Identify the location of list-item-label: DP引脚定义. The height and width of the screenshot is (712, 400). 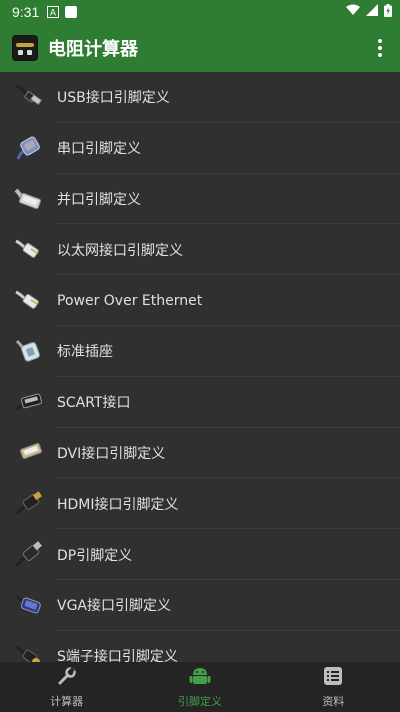
(95, 555).